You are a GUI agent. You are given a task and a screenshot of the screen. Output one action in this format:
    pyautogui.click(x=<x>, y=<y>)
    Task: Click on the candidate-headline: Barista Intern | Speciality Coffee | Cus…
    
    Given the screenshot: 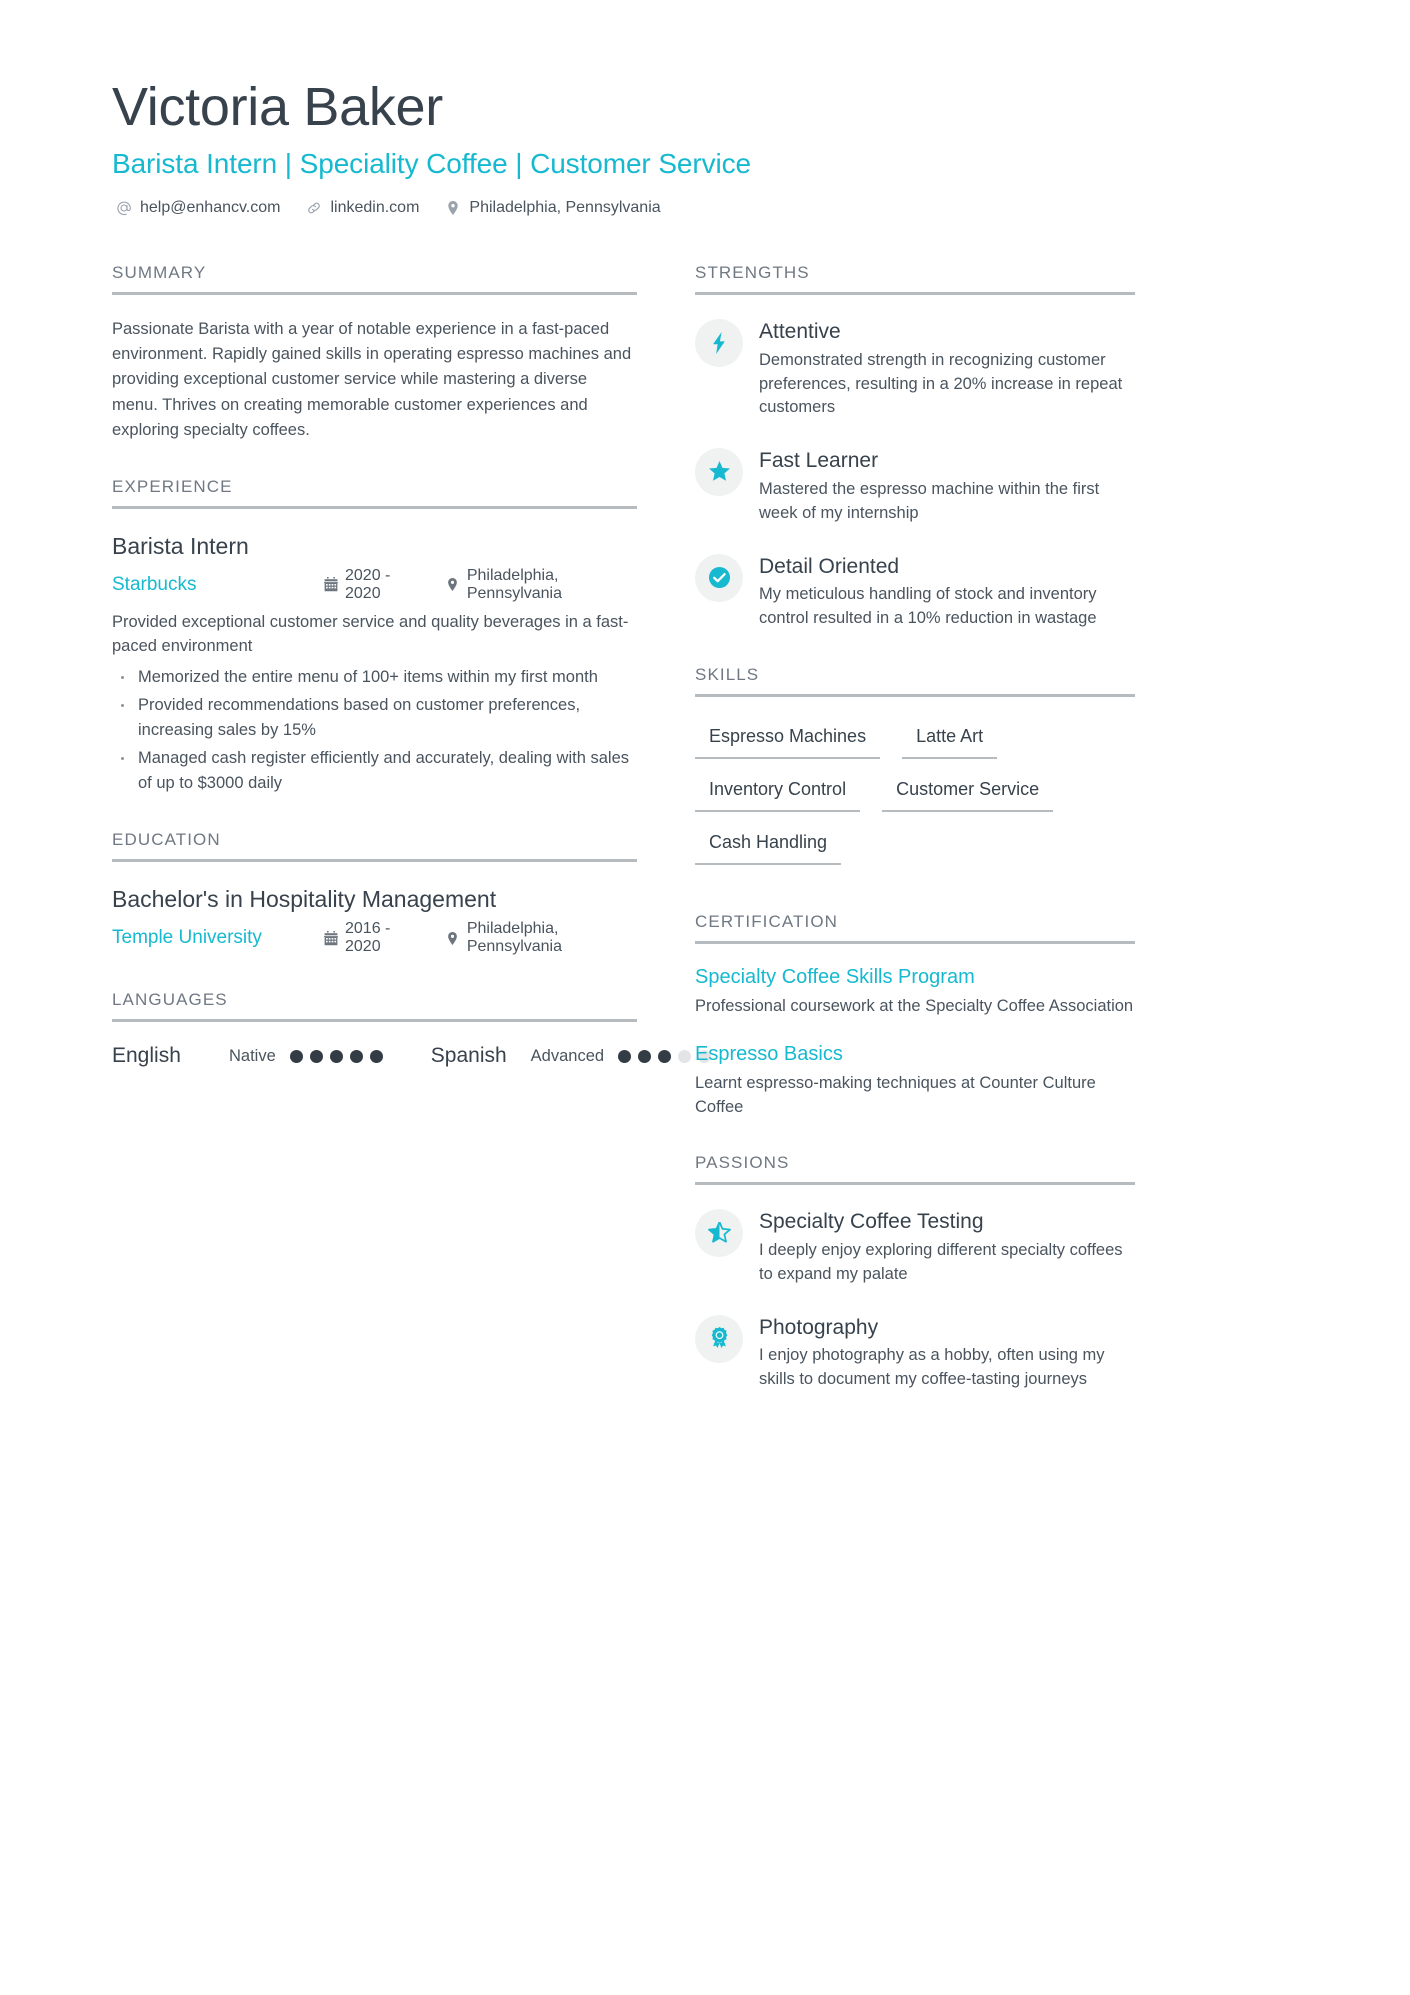 What is the action you would take?
    pyautogui.click(x=432, y=164)
    